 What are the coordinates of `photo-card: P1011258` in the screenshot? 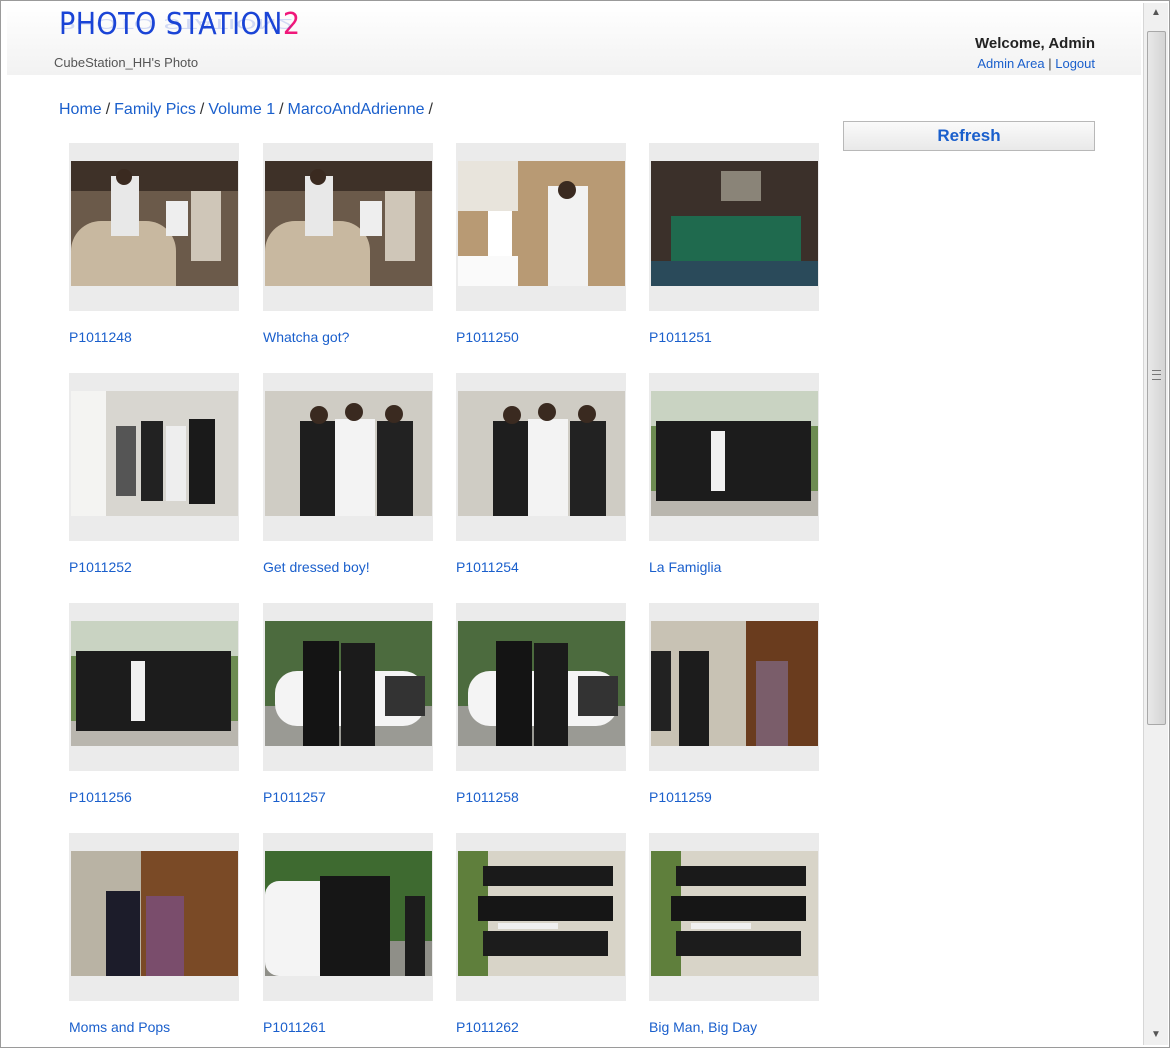 It's located at (541, 704).